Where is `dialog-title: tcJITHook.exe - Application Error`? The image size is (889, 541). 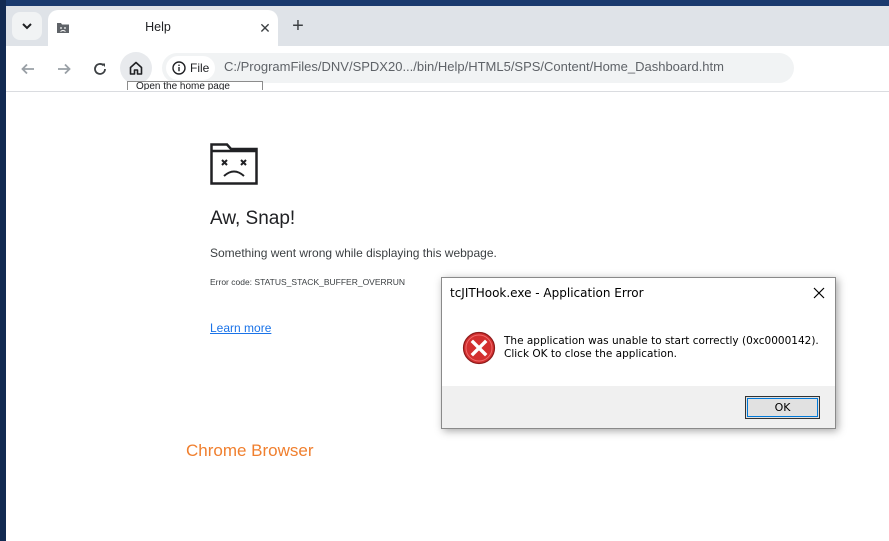 dialog-title: tcJITHook.exe - Application Error is located at coordinates (547, 293).